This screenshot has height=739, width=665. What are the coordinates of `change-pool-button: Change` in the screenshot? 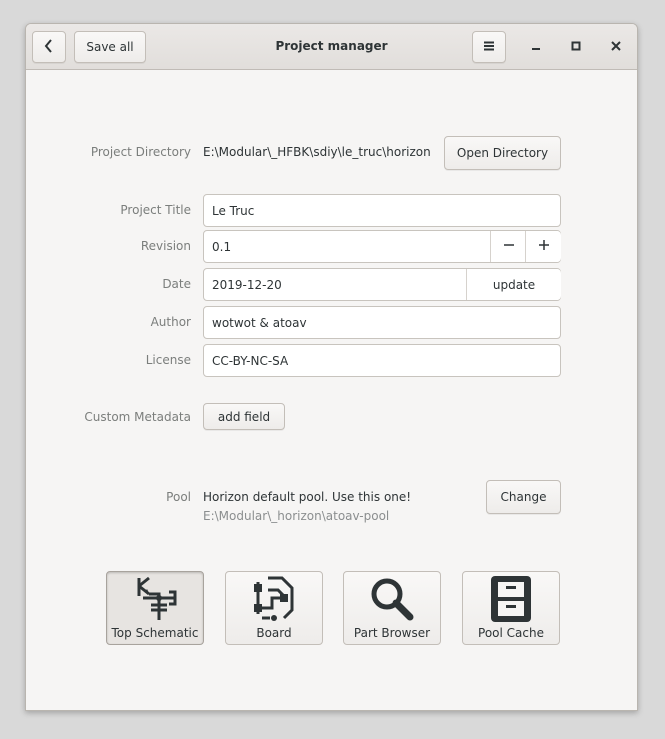 It's located at (523, 497).